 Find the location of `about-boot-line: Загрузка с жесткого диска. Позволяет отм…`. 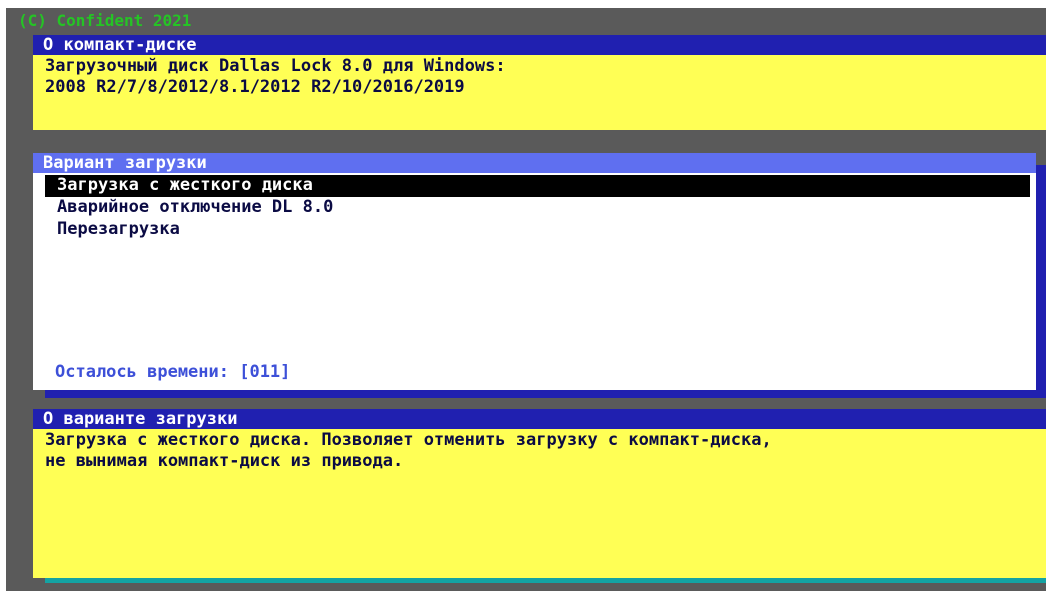

about-boot-line: Загрузка с жесткого диска. Позволяет отм… is located at coordinates (408, 440).